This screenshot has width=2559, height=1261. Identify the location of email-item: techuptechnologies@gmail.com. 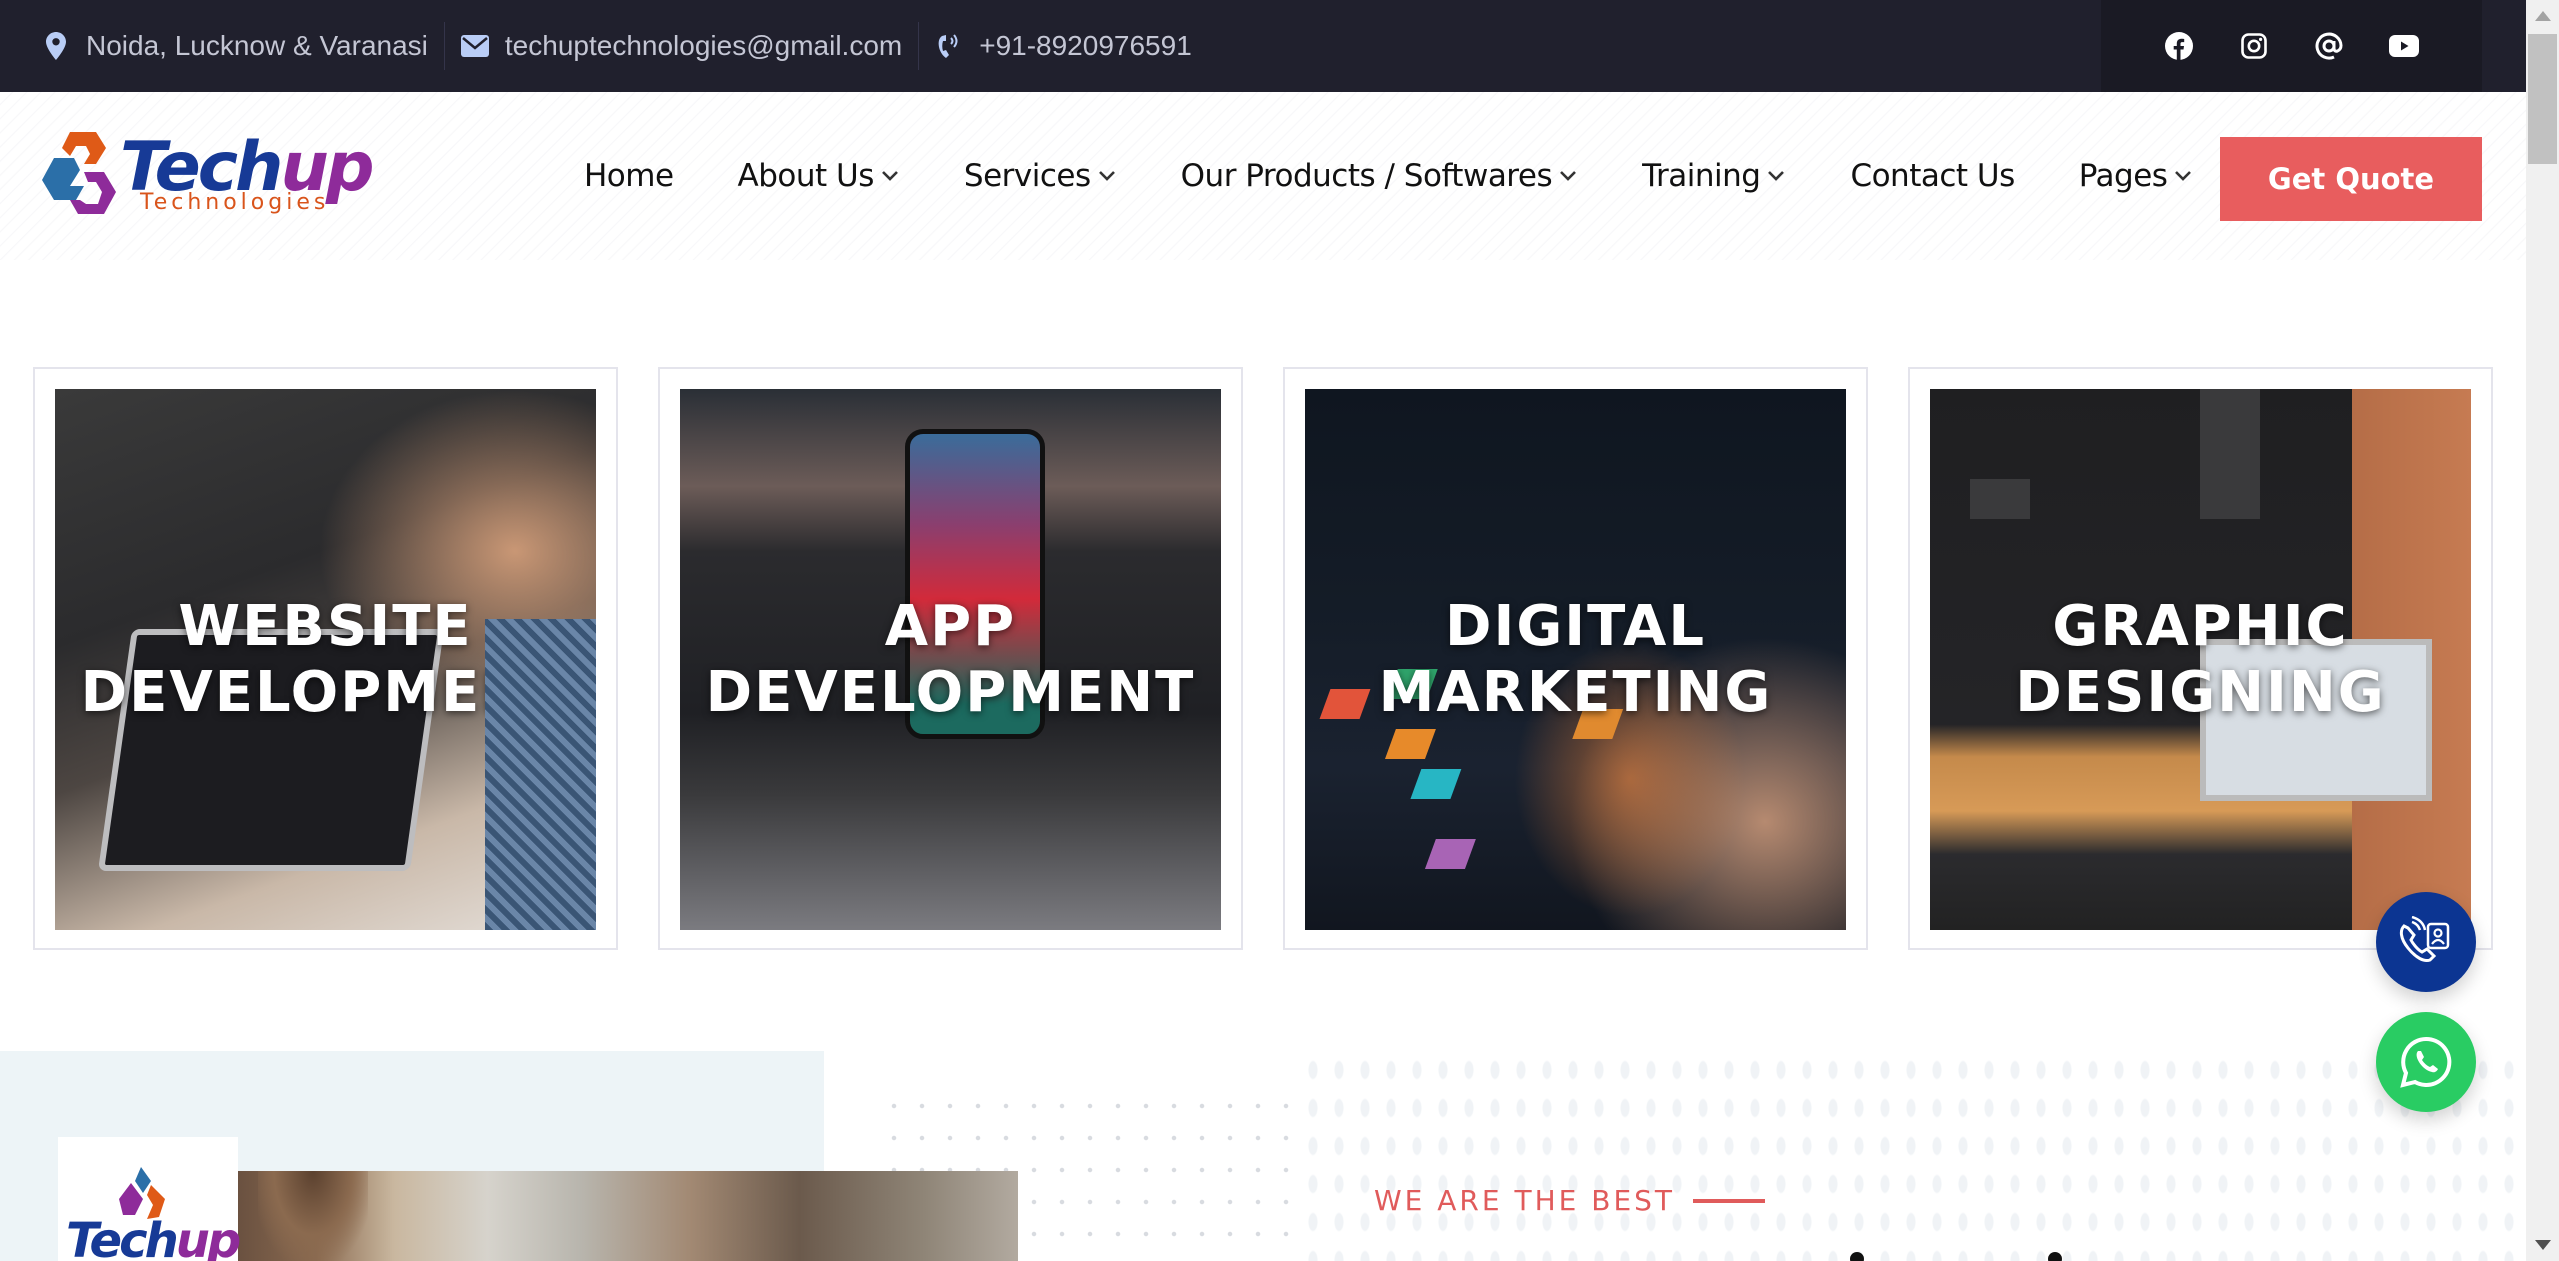
(689, 46).